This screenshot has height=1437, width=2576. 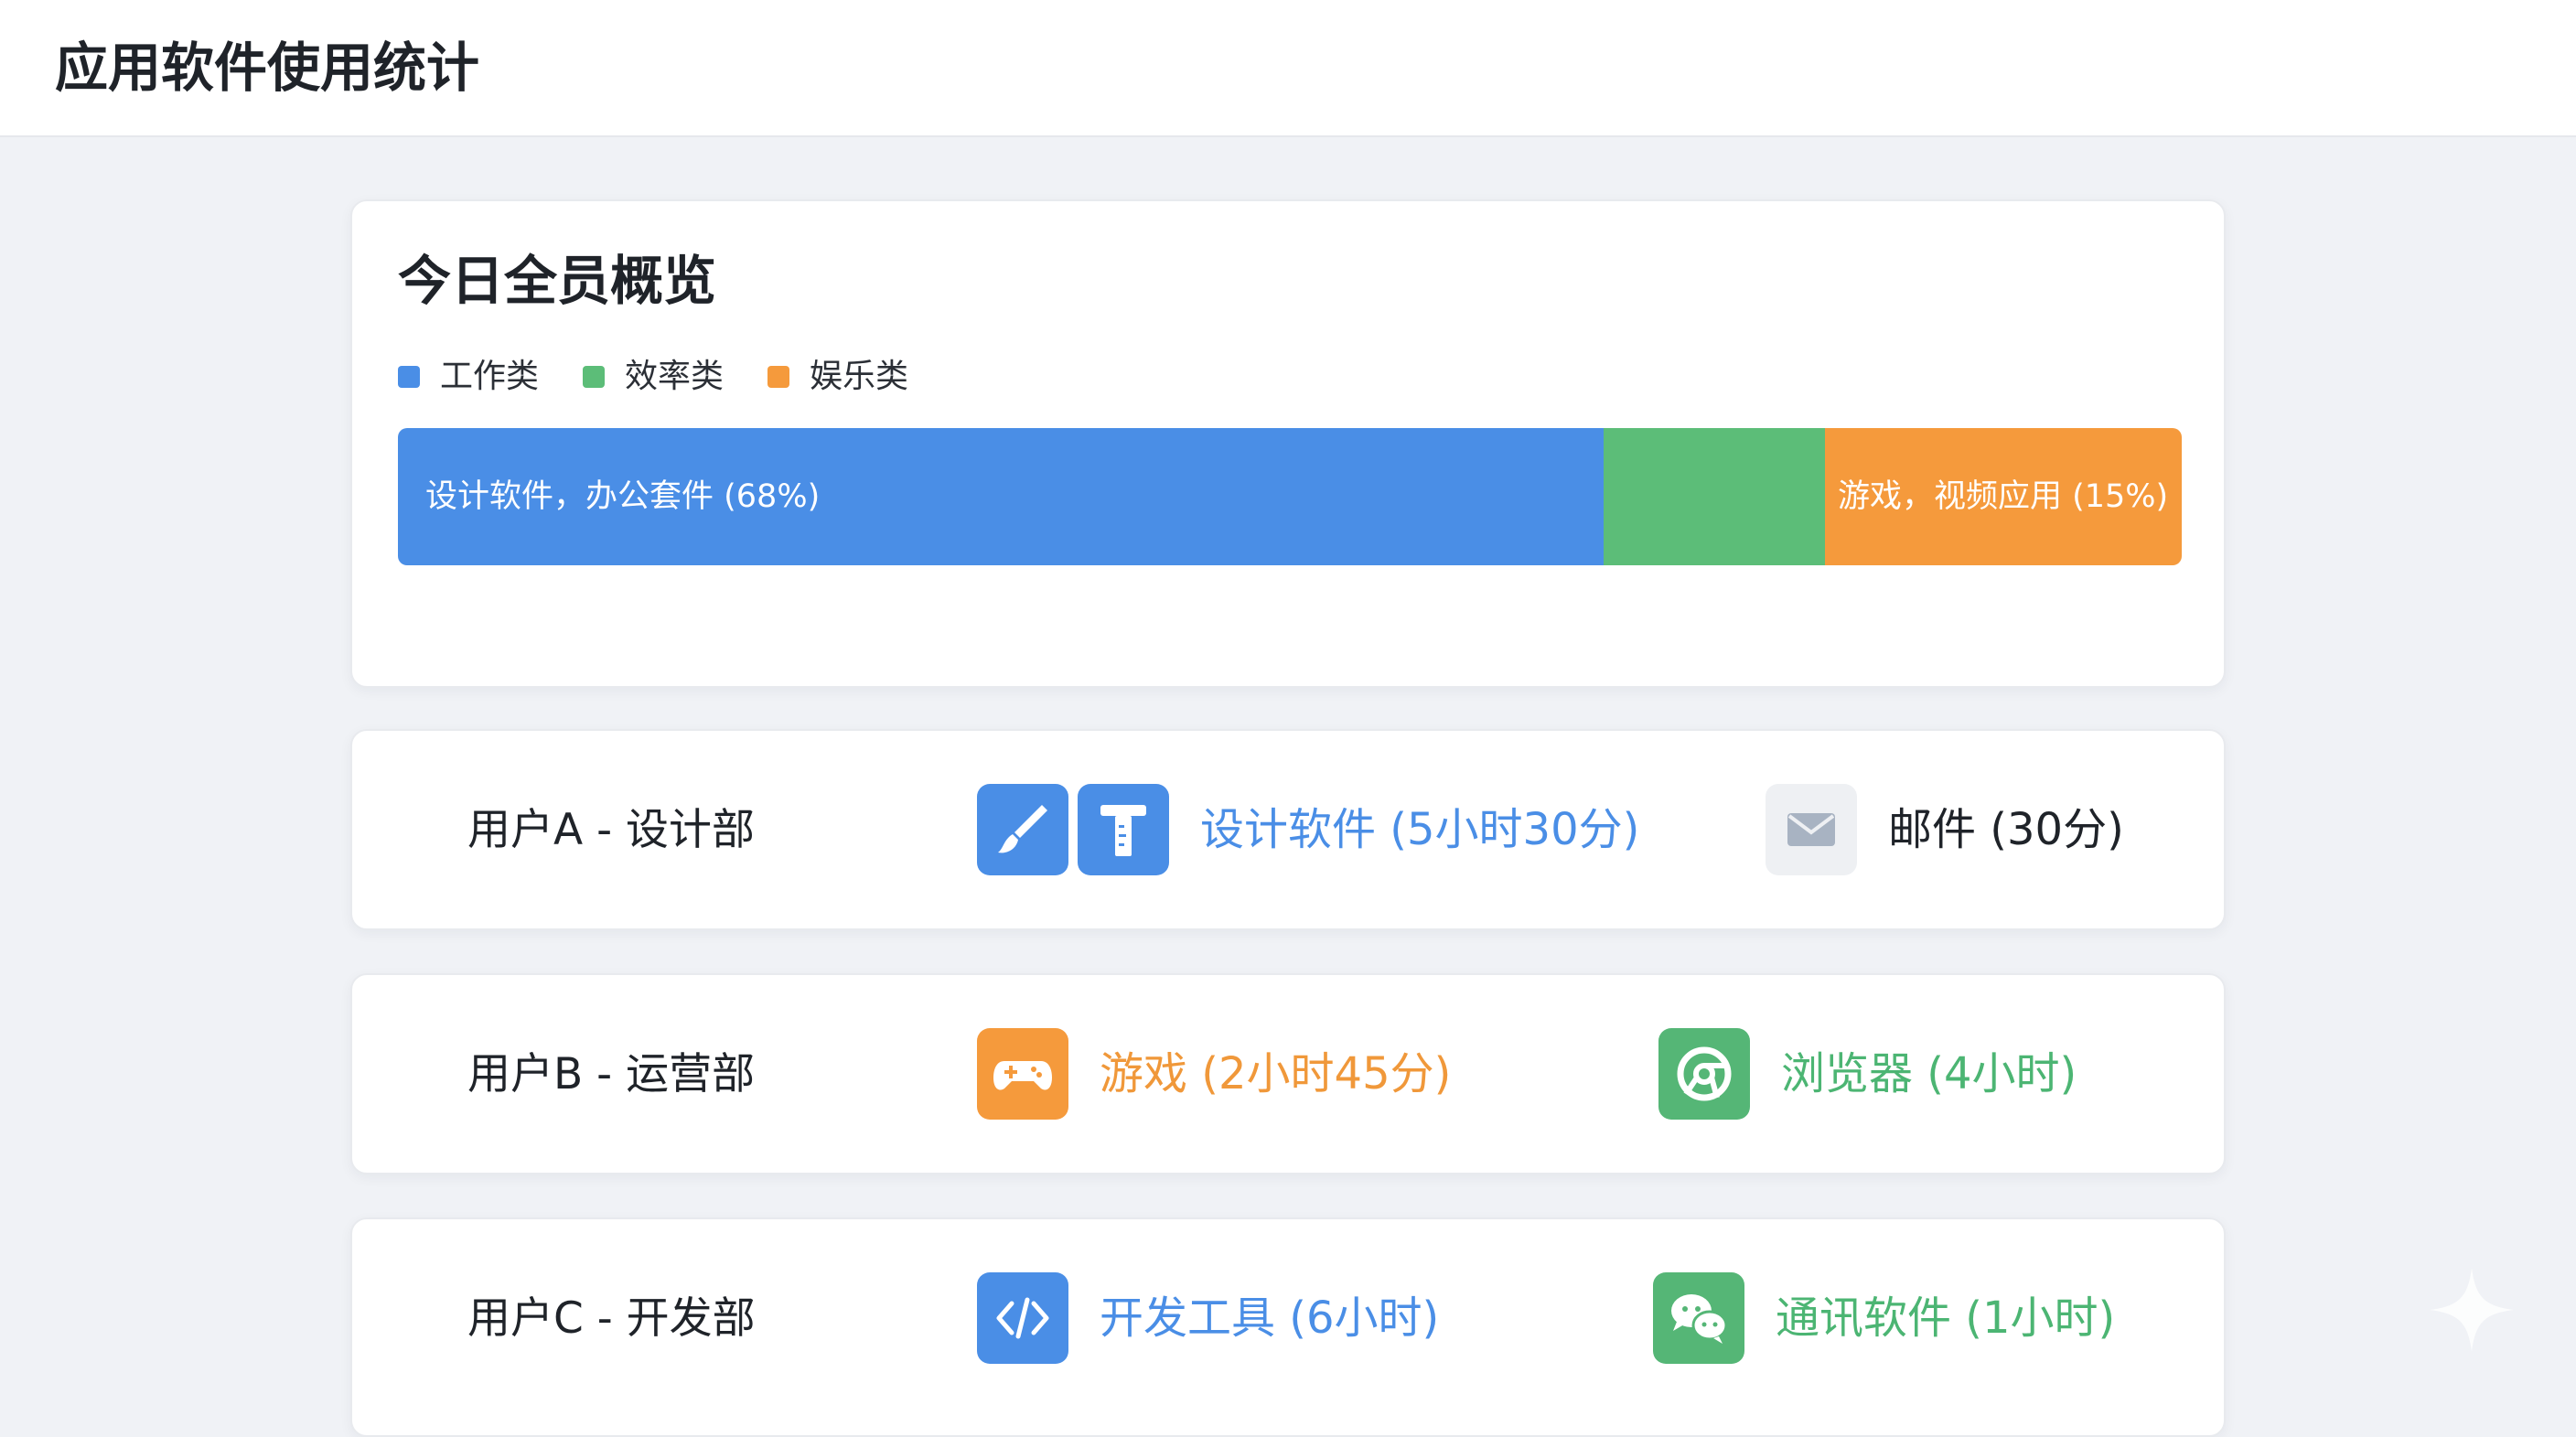 What do you see at coordinates (612, 1074) in the screenshot?
I see `user-name: 用户B - 运营部` at bounding box center [612, 1074].